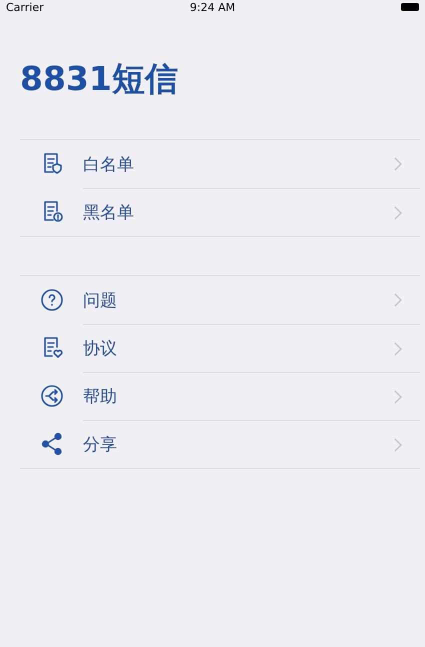  I want to click on menu-label: 黑名单, so click(109, 213).